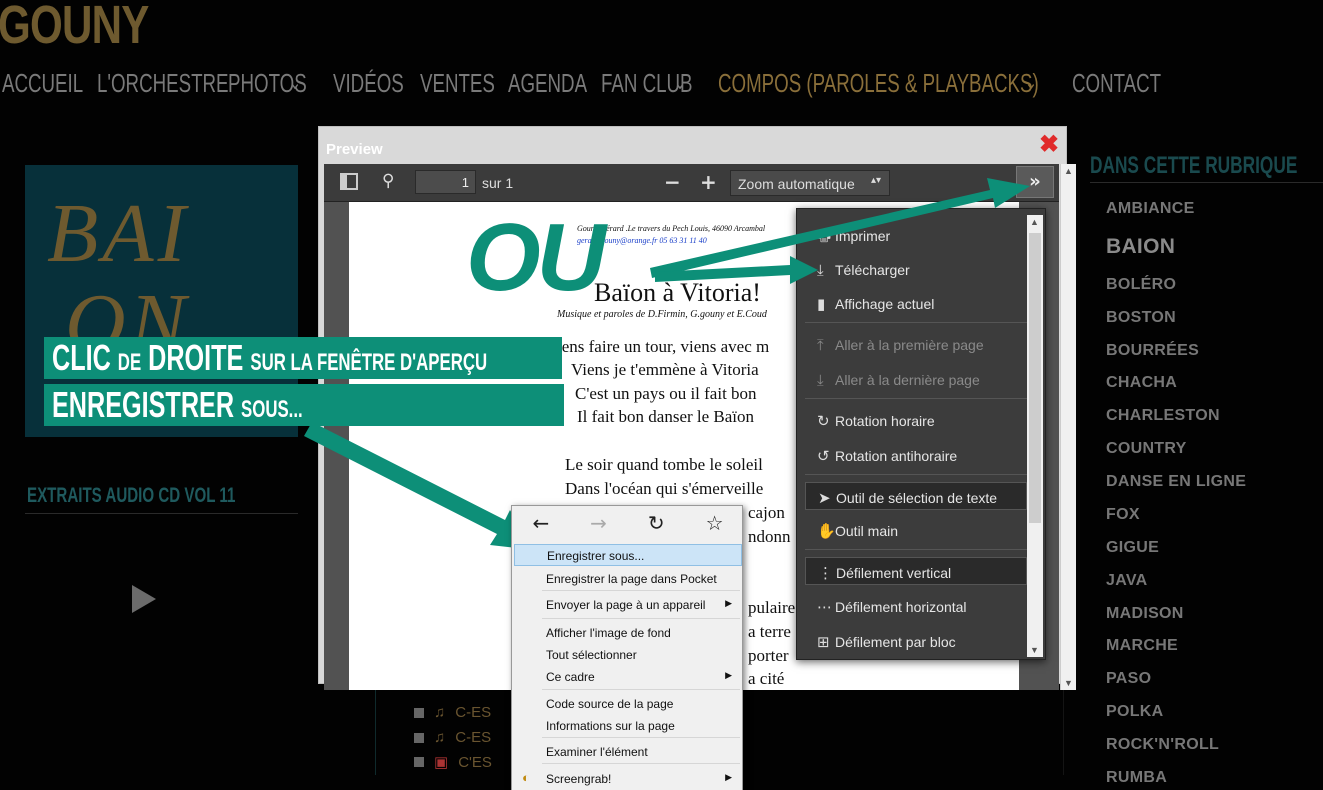  I want to click on context-menu-label: Informations sur la page, so click(610, 726).